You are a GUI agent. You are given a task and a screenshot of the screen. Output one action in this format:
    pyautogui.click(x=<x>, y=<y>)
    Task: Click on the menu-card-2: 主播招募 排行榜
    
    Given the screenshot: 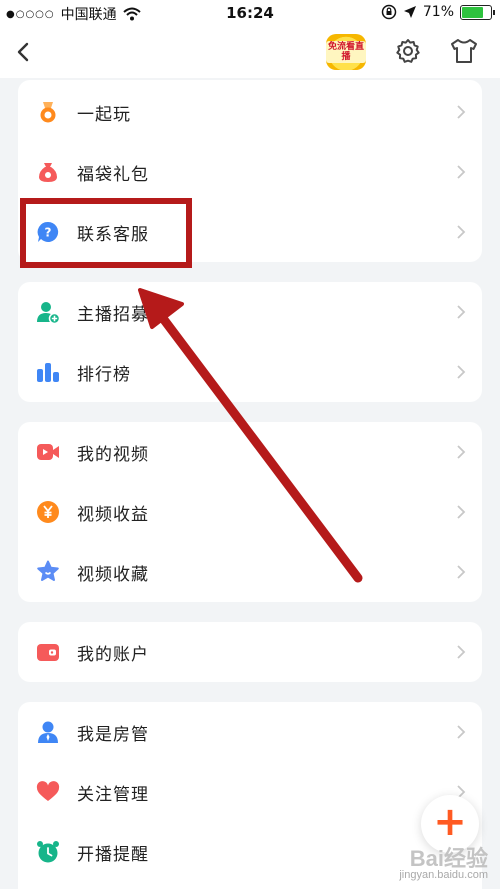 What is the action you would take?
    pyautogui.click(x=250, y=342)
    